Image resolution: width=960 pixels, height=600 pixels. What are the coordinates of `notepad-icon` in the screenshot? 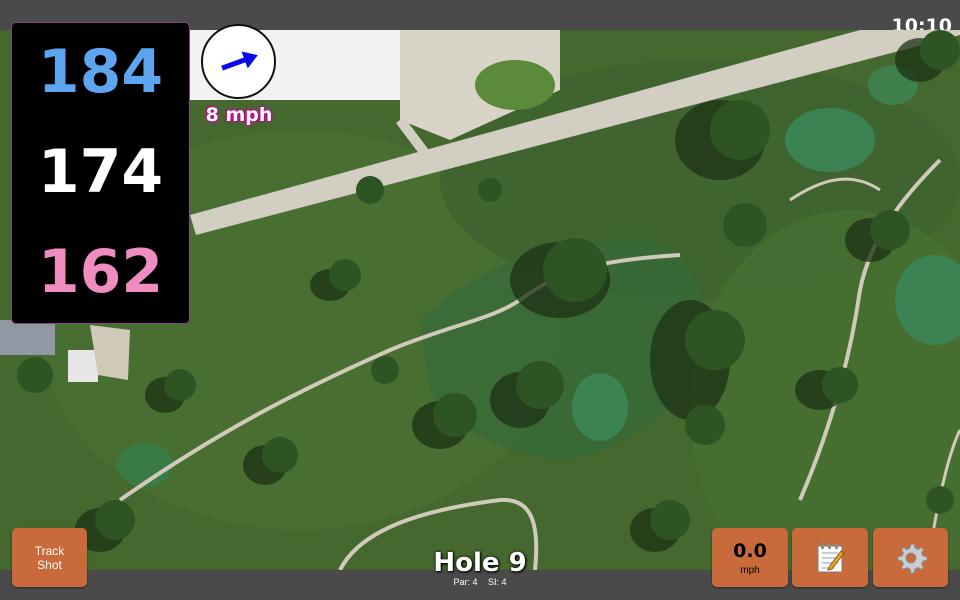 It's located at (831, 557).